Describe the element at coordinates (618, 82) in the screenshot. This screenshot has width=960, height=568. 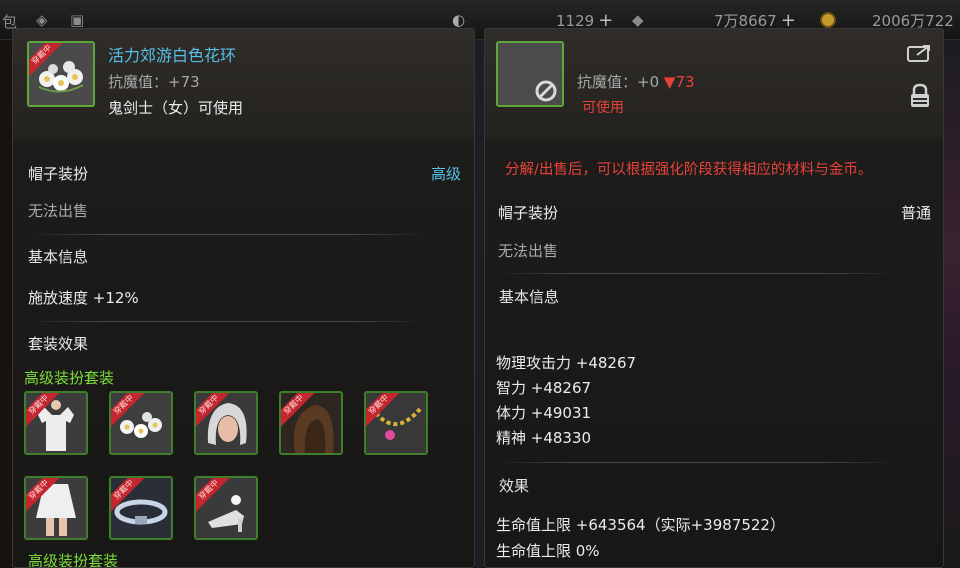
I see `resist-value: 抗魔值：+0` at that location.